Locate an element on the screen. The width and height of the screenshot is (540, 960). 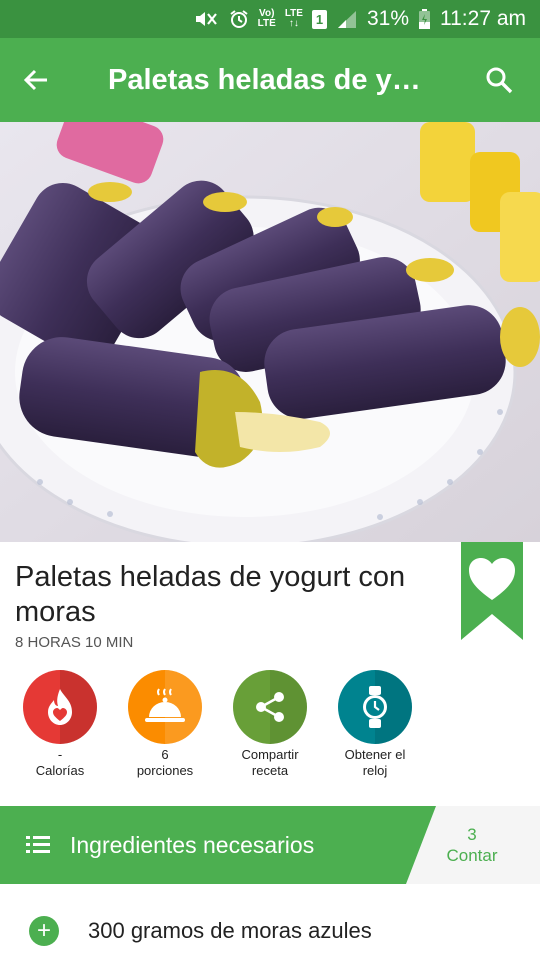
ingredient-item: + 300 gramos de moras azules is located at coordinates (270, 930).